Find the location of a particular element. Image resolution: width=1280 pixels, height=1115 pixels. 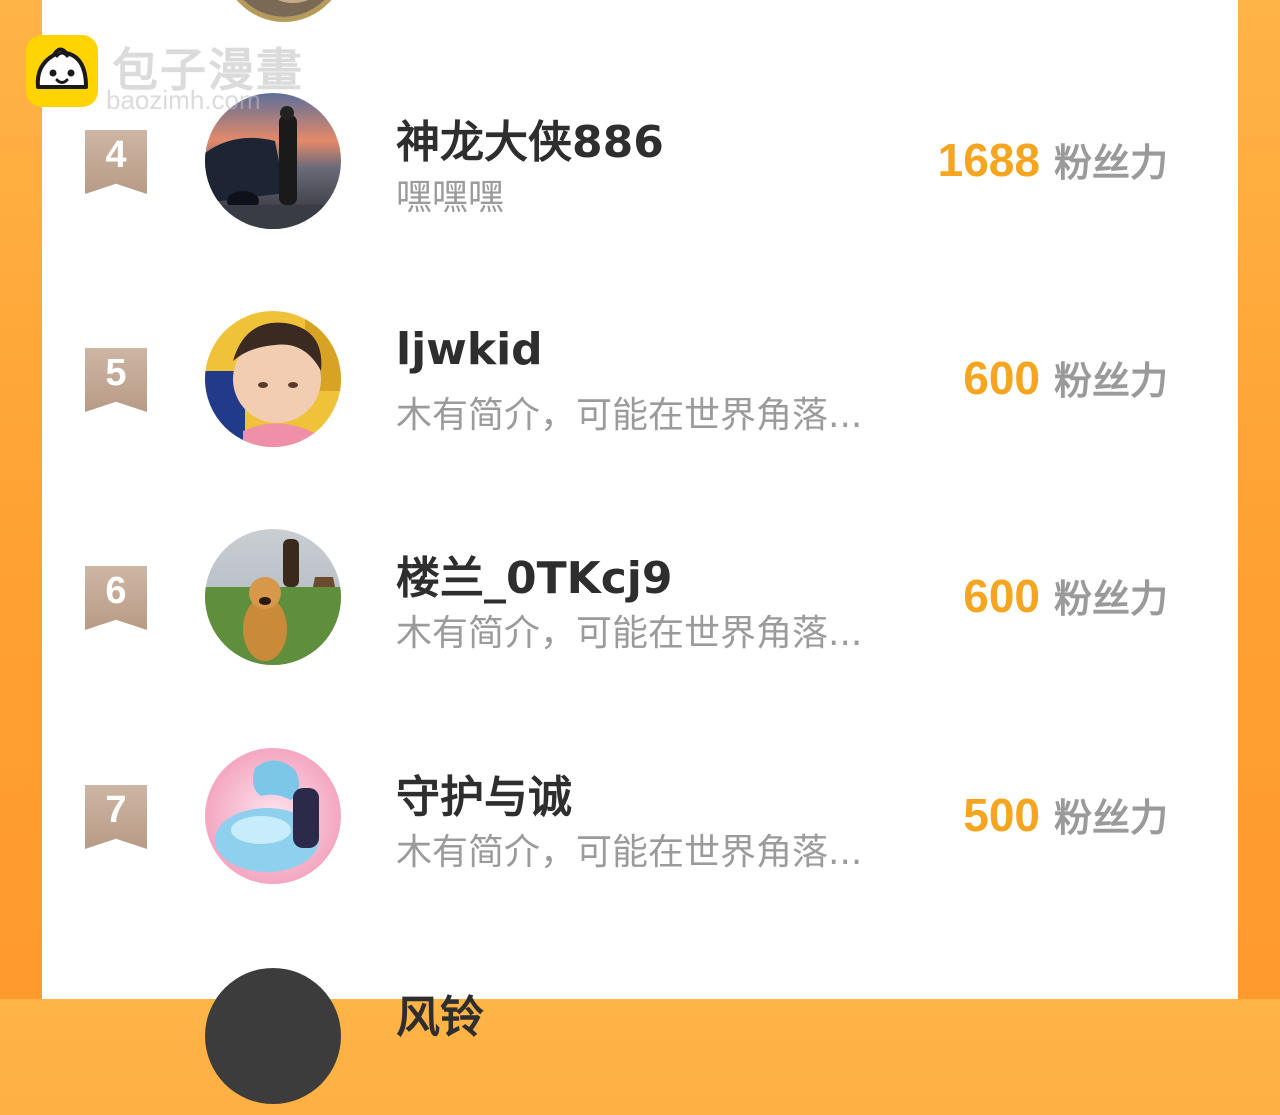

watermark-domain: baozimh.com is located at coordinates (183, 100).